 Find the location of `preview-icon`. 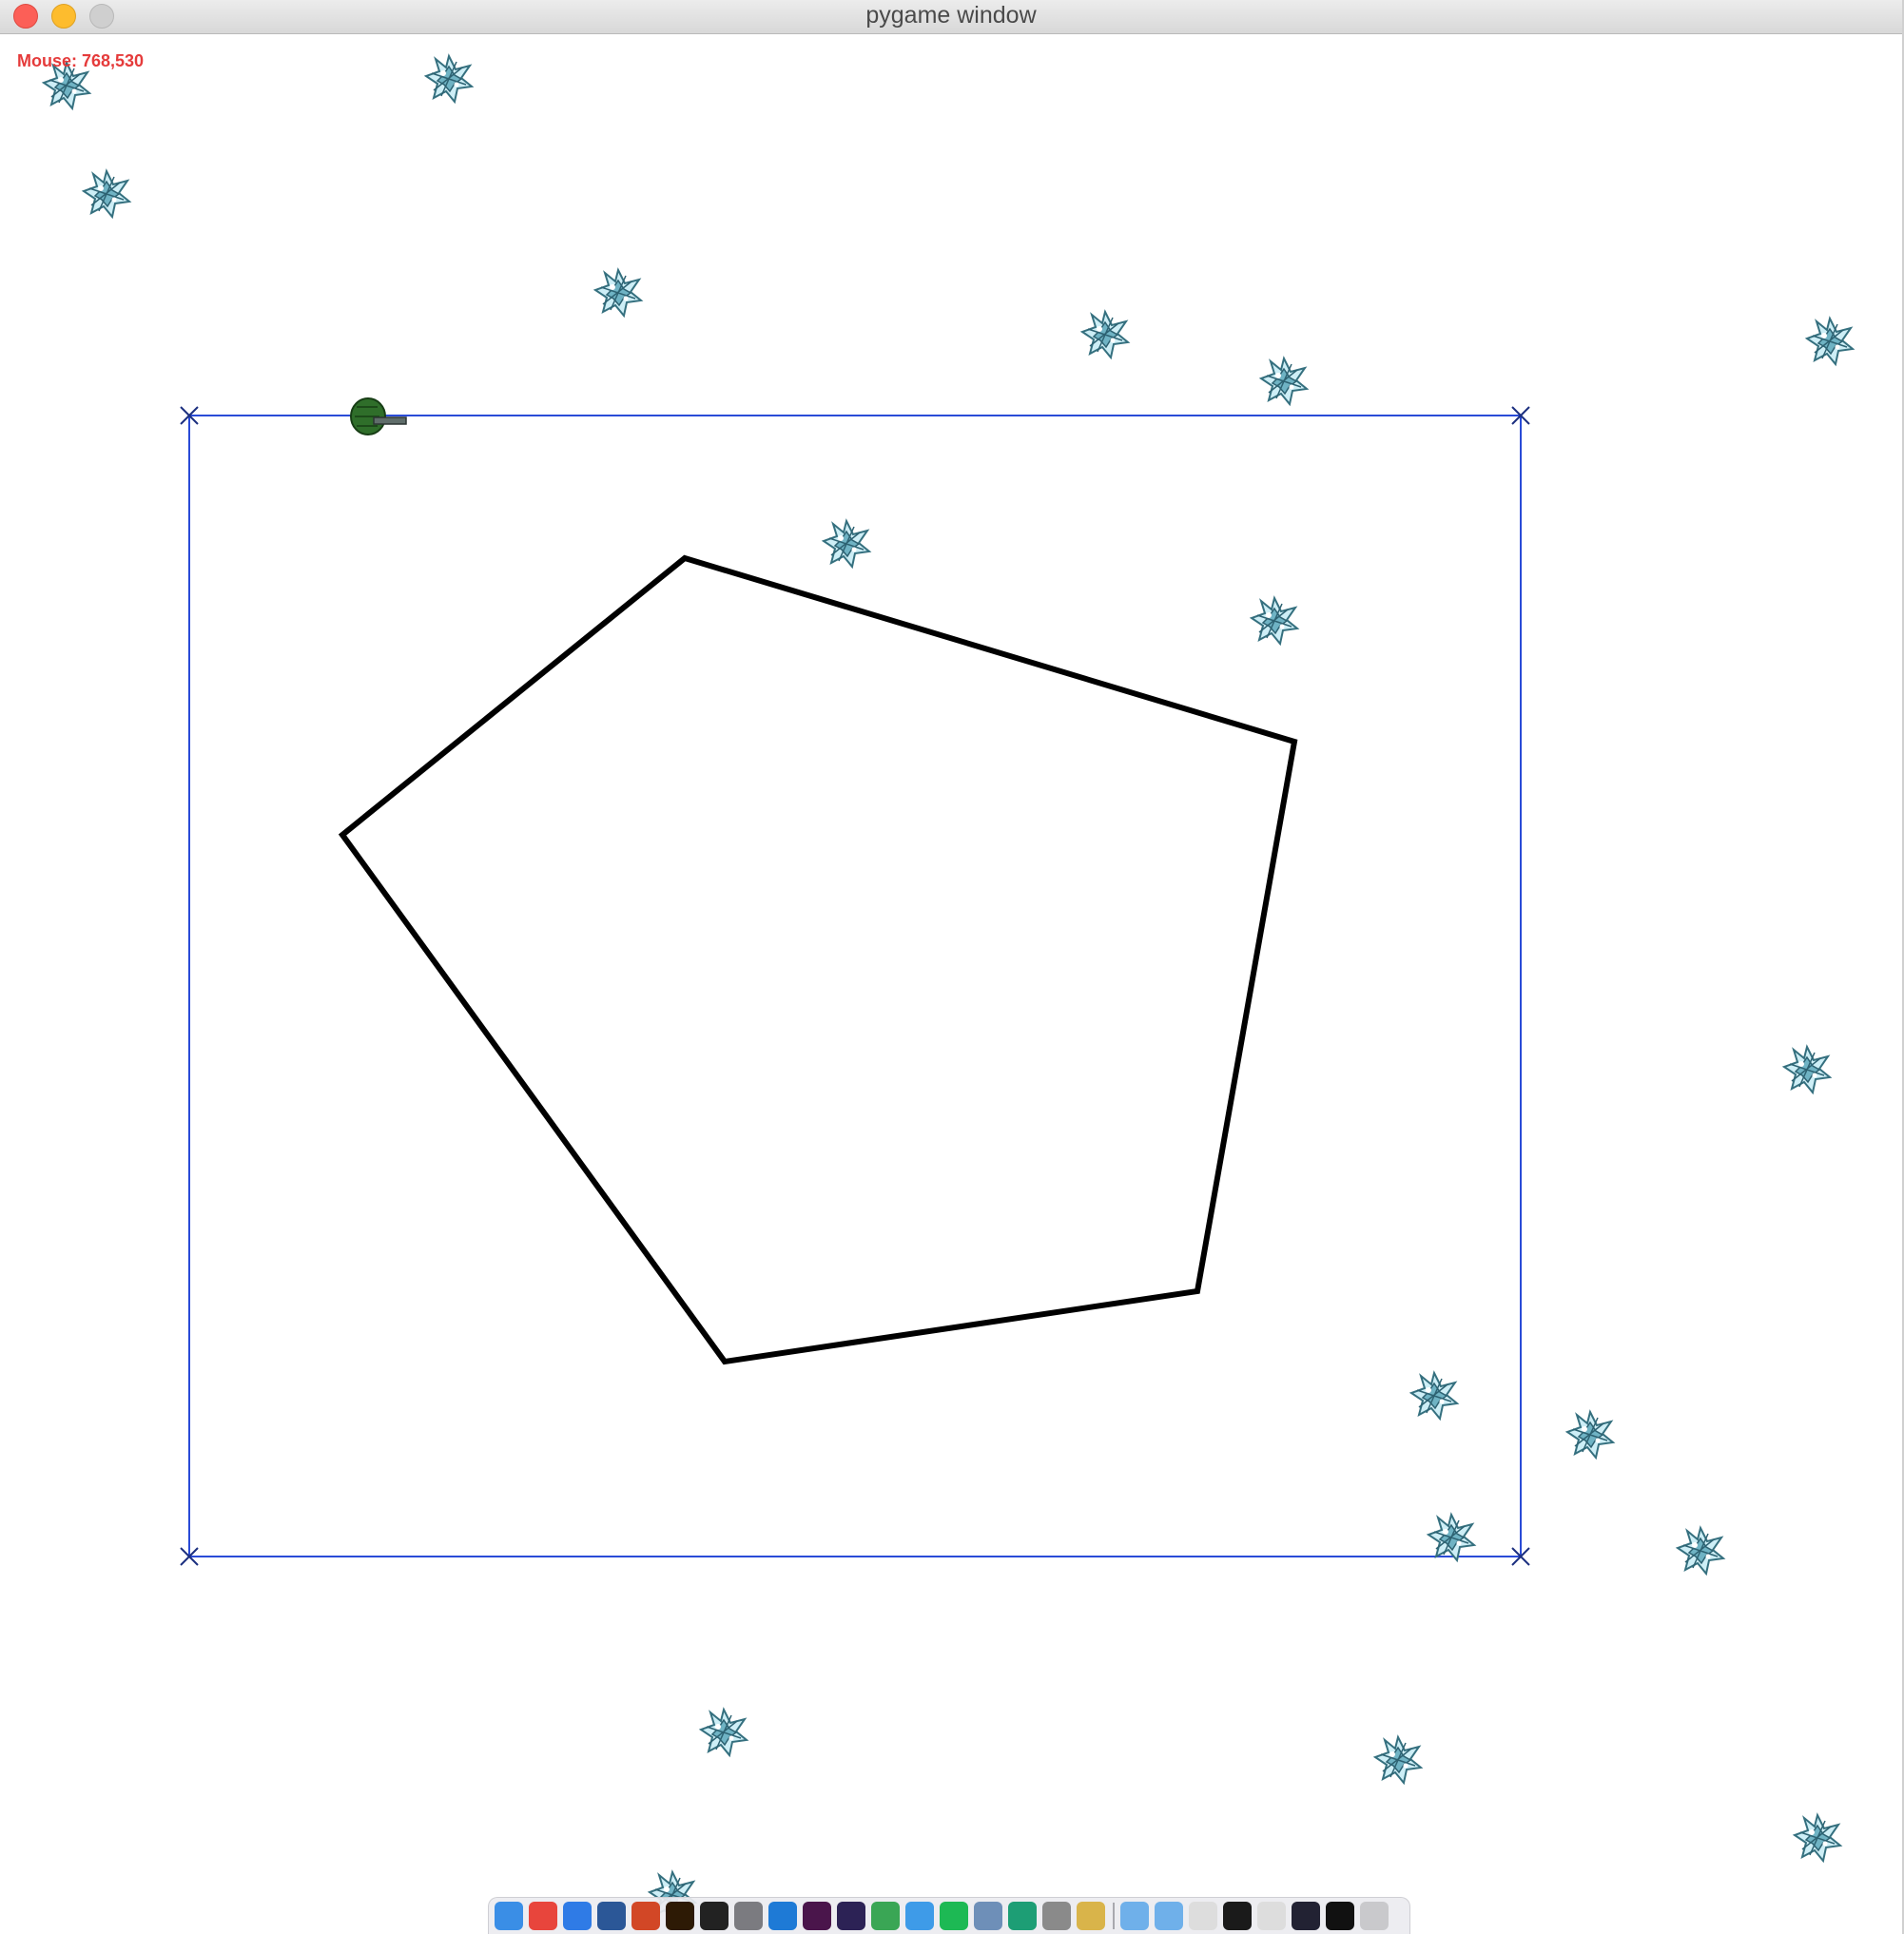

preview-icon is located at coordinates (988, 1916).